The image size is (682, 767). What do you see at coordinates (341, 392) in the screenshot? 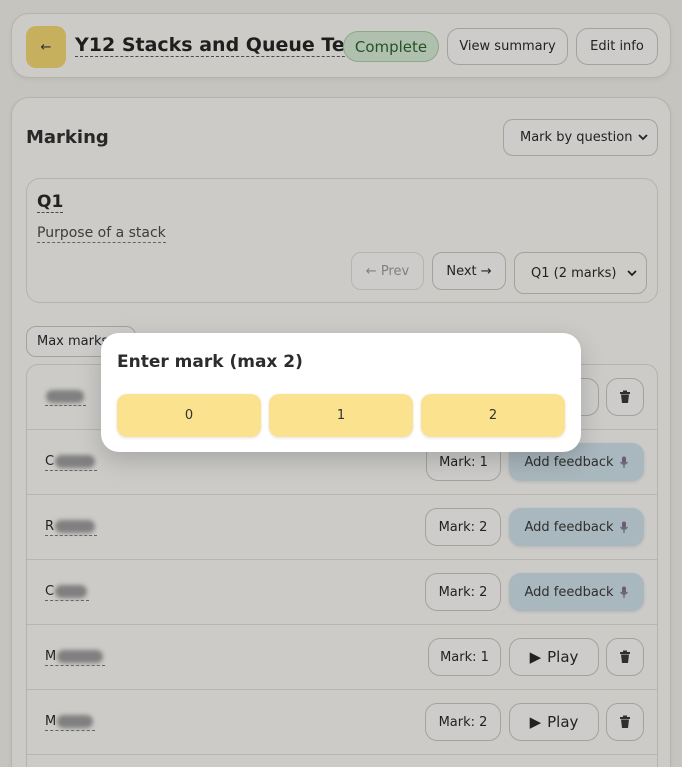
I see `enter-mark-dialog: Enter mark (max 2) 0 1 2` at bounding box center [341, 392].